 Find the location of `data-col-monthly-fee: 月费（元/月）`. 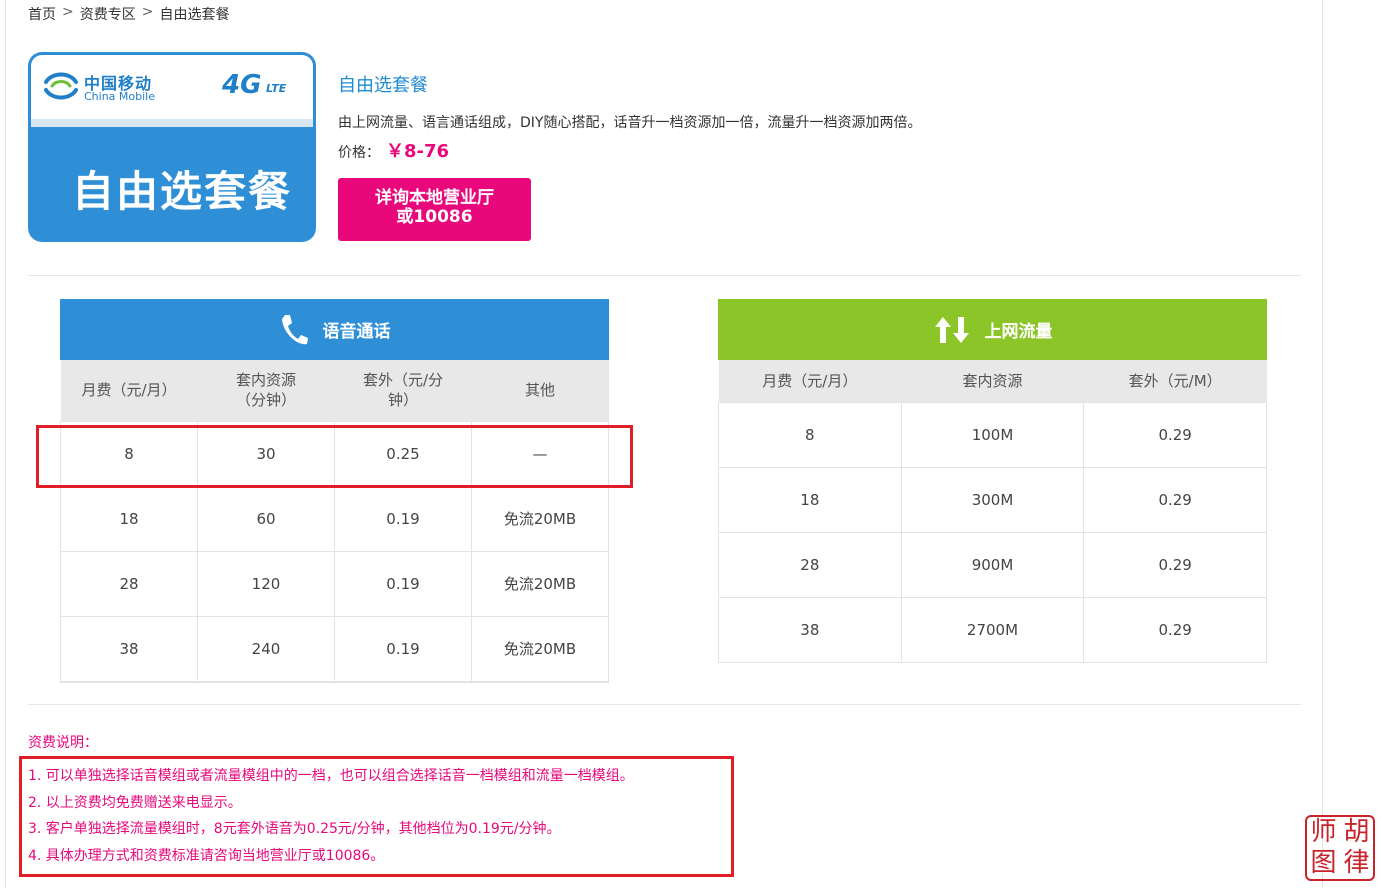

data-col-monthly-fee: 月费（元/月） is located at coordinates (810, 381).